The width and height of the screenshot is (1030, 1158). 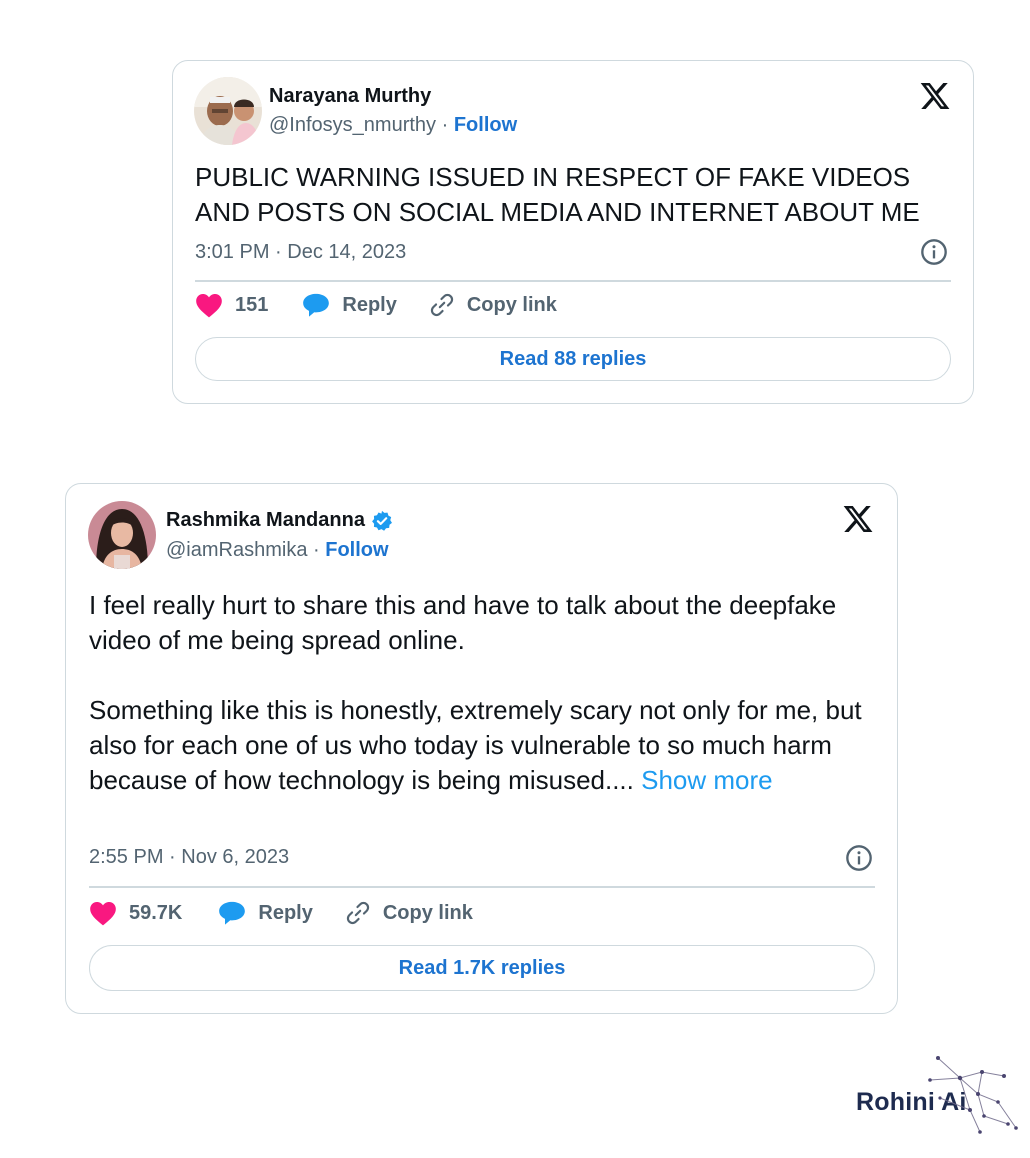 I want to click on tweet-timestamp: 2:55 PM · Nov 6, 2023, so click(x=189, y=857).